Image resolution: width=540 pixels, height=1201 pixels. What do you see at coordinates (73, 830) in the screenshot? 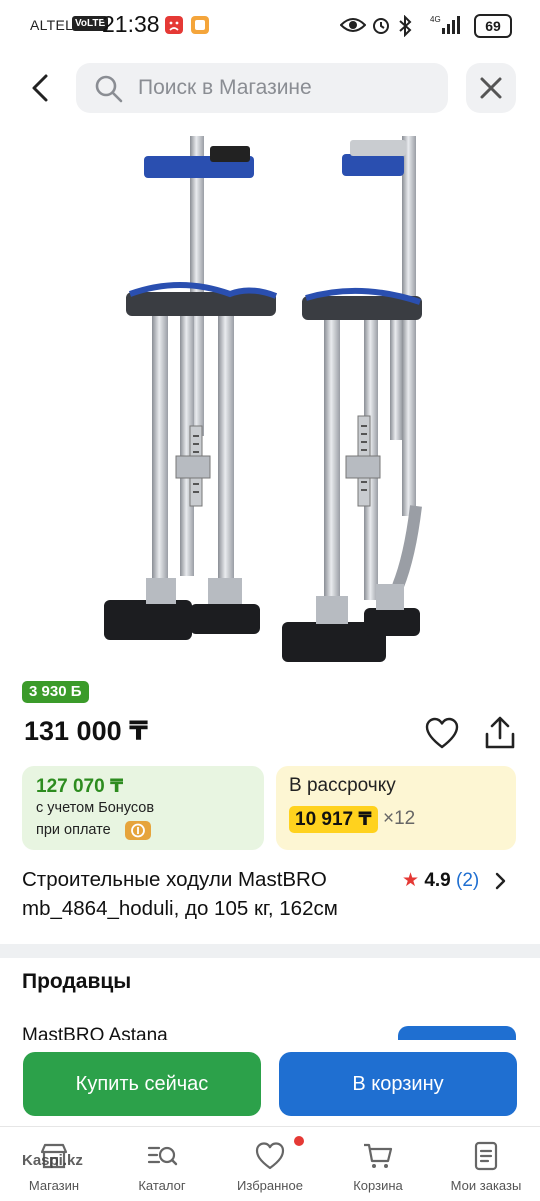
I see `bonus-price-line2: при оплате` at bounding box center [73, 830].